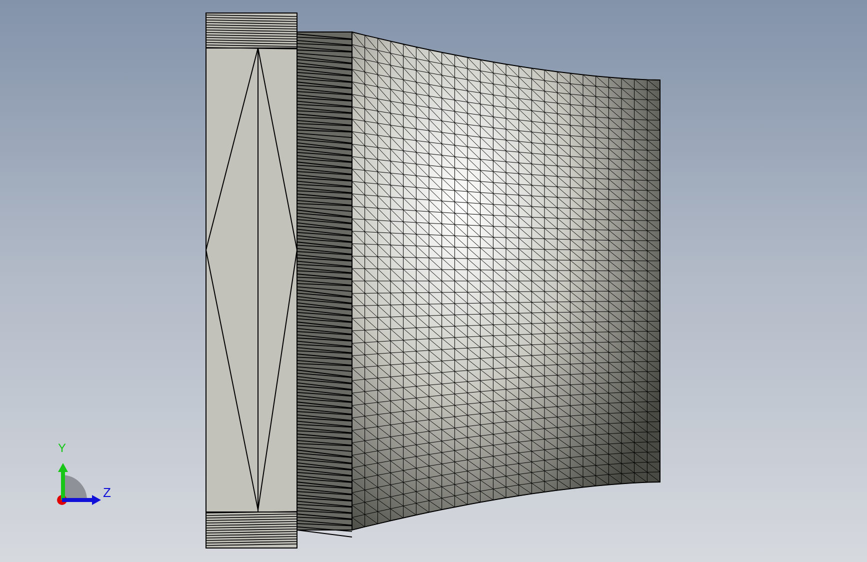 The image size is (867, 562). I want to click on z-axis-label: Z, so click(107, 492).